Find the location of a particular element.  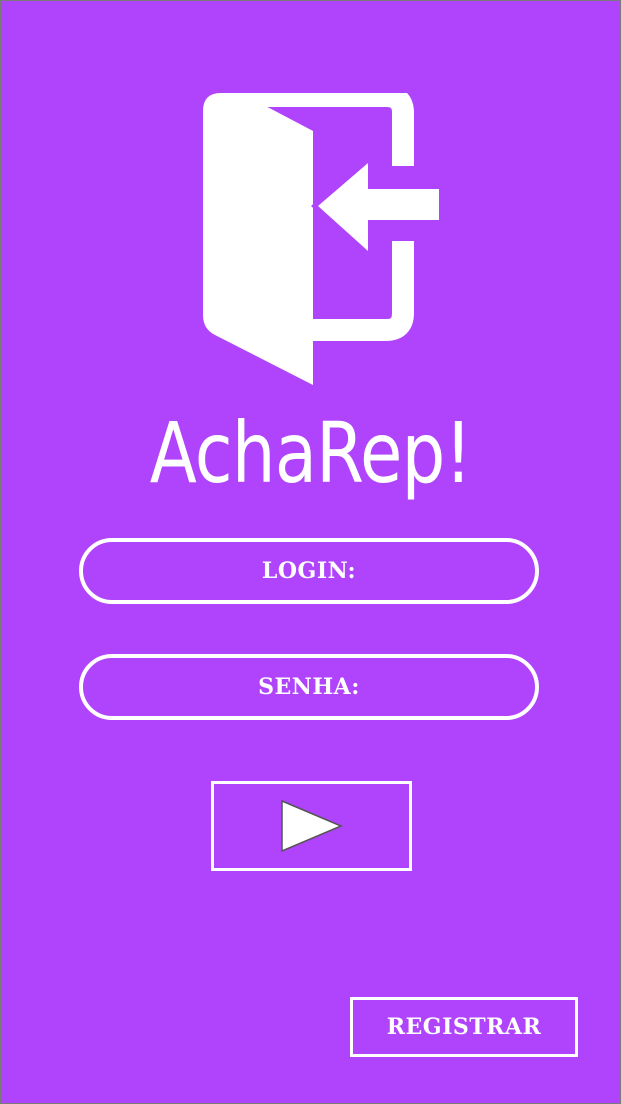

register-button: REGISTRAR is located at coordinates (464, 1027).